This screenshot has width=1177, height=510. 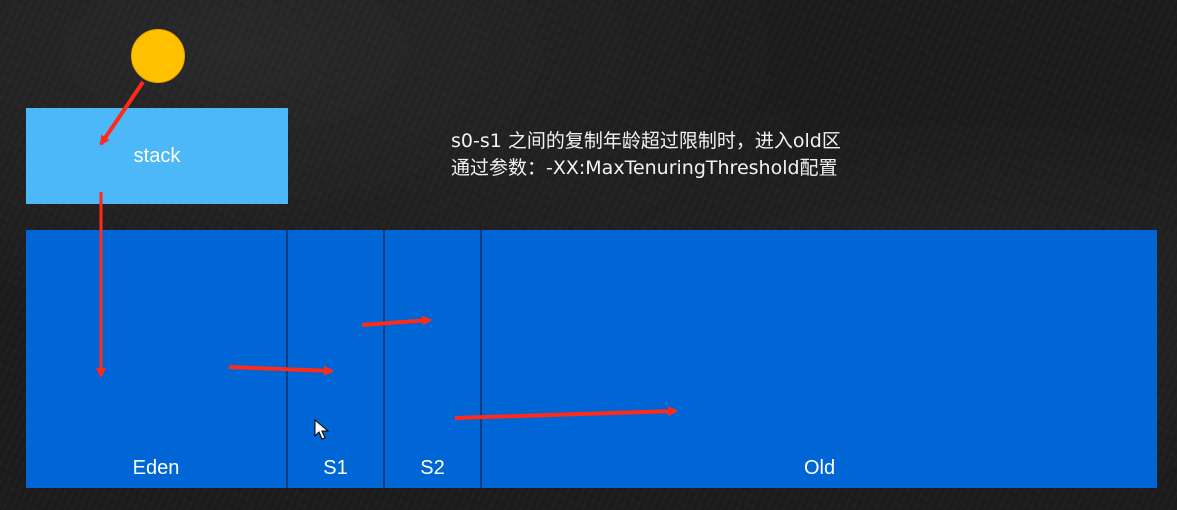 What do you see at coordinates (433, 359) in the screenshot?
I see `s2-region: S2` at bounding box center [433, 359].